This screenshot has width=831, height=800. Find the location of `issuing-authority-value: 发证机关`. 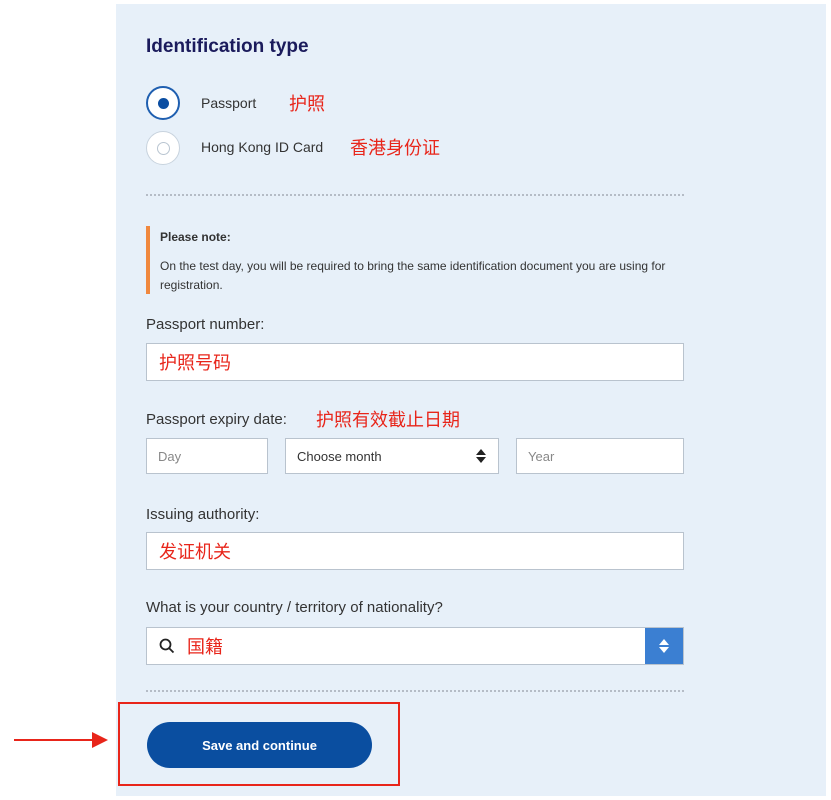

issuing-authority-value: 发证机关 is located at coordinates (195, 552).